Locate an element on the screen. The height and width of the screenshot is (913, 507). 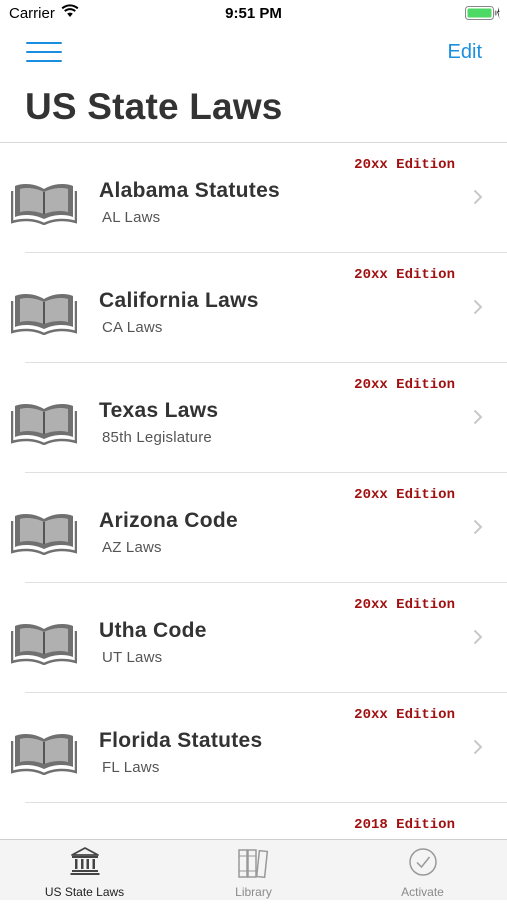
tab-bar: US State Laws Library Activate is located at coordinates (253, 869).